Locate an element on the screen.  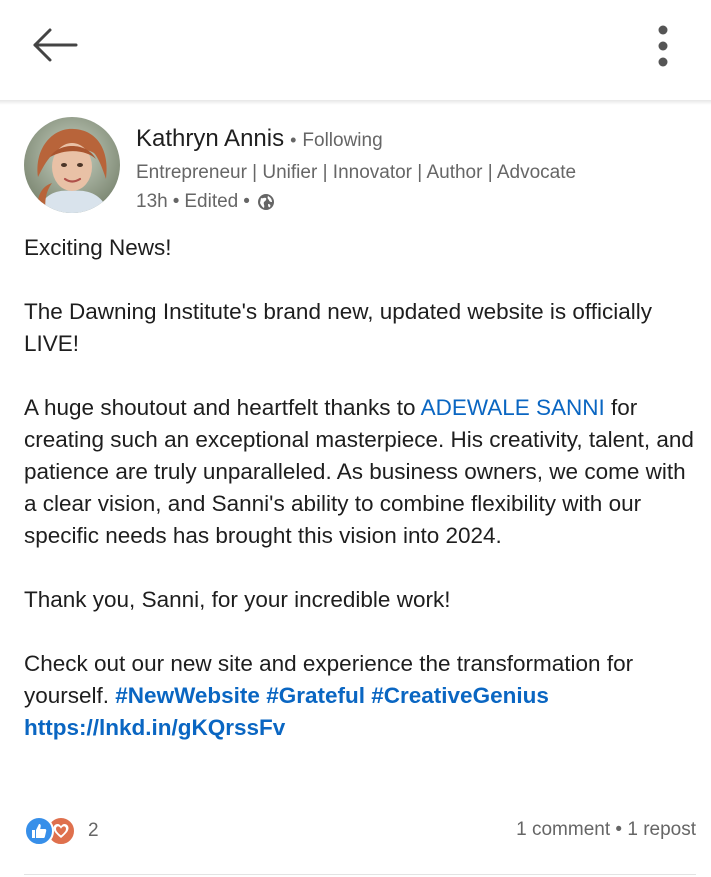
reposts-count-link: 1 repost is located at coordinates (661, 829).